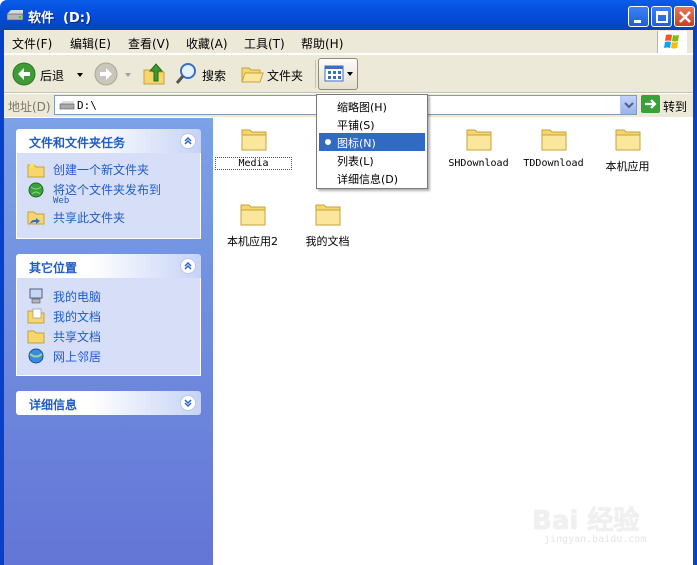 This screenshot has width=697, height=565. What do you see at coordinates (478, 153) in the screenshot?
I see `folder-item: SHDownload` at bounding box center [478, 153].